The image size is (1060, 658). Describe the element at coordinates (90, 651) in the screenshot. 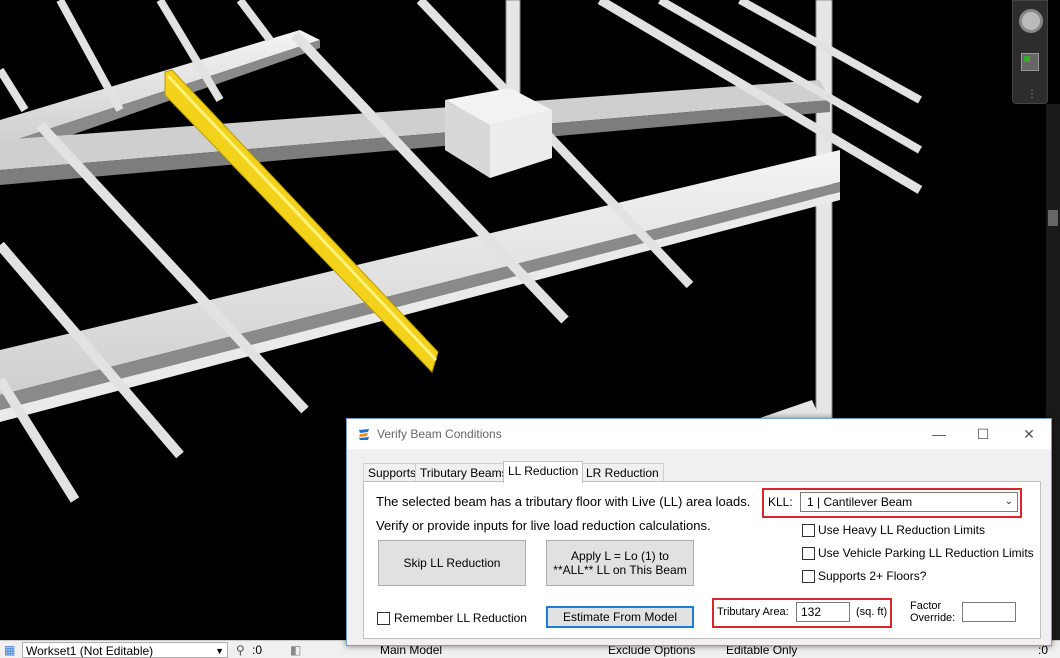

I see `workset-value: Workset1 (Not Editable)` at that location.